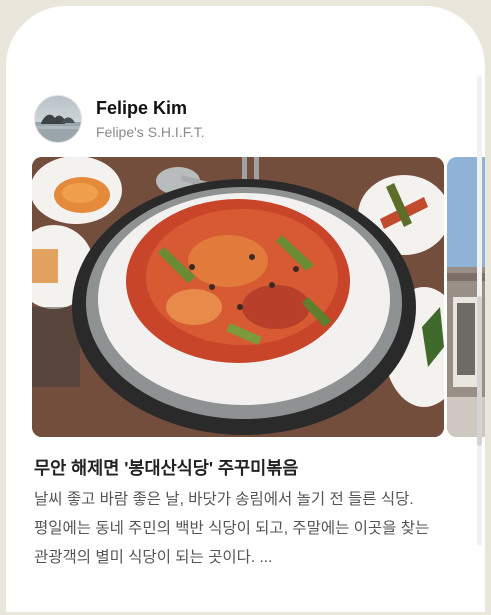  Describe the element at coordinates (150, 119) in the screenshot. I see `author-text: Felipe Kim Felipe's S.H.I.F.T.` at that location.